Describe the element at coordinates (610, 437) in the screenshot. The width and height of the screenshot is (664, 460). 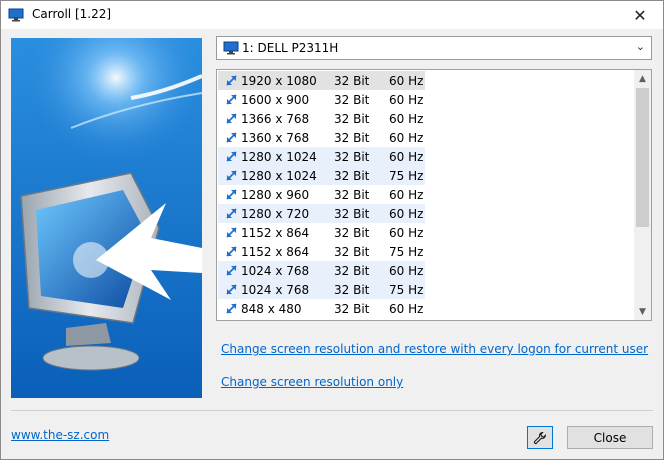
I see `close-button: Close` at that location.